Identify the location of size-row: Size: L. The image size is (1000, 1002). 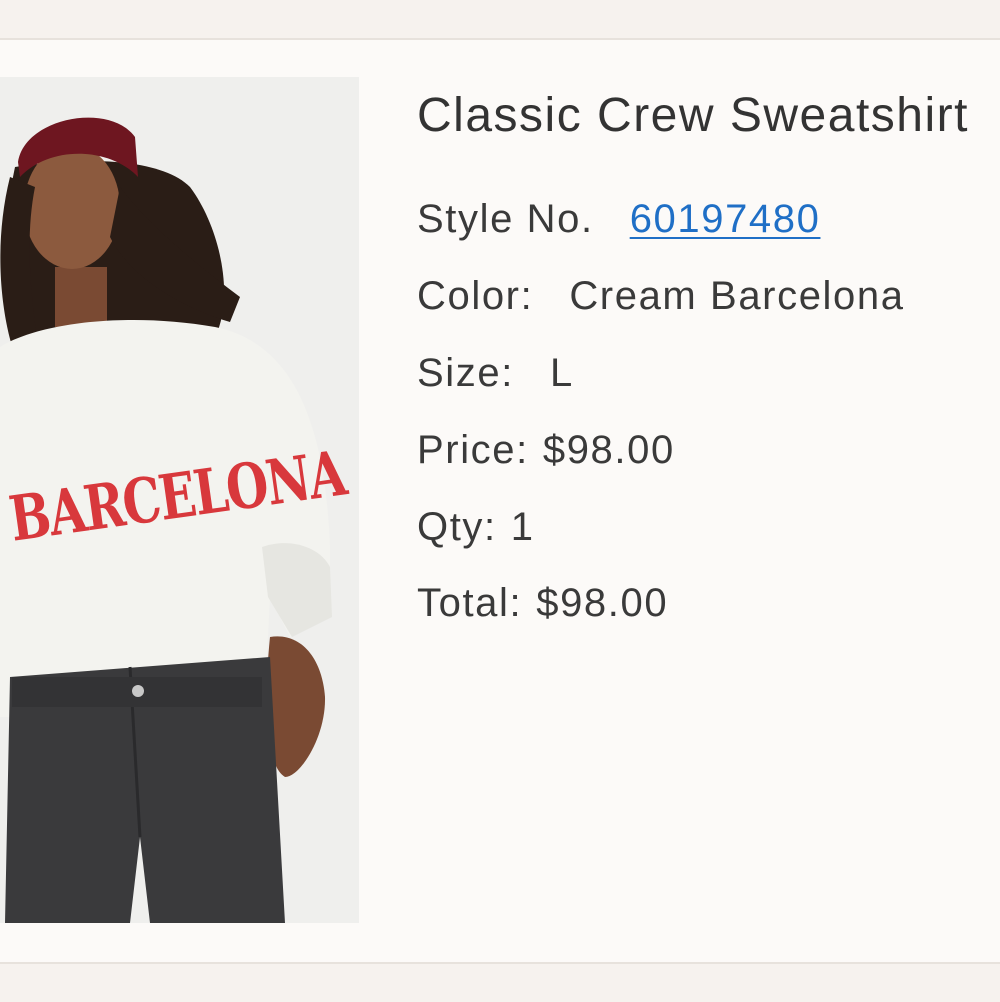
(495, 373).